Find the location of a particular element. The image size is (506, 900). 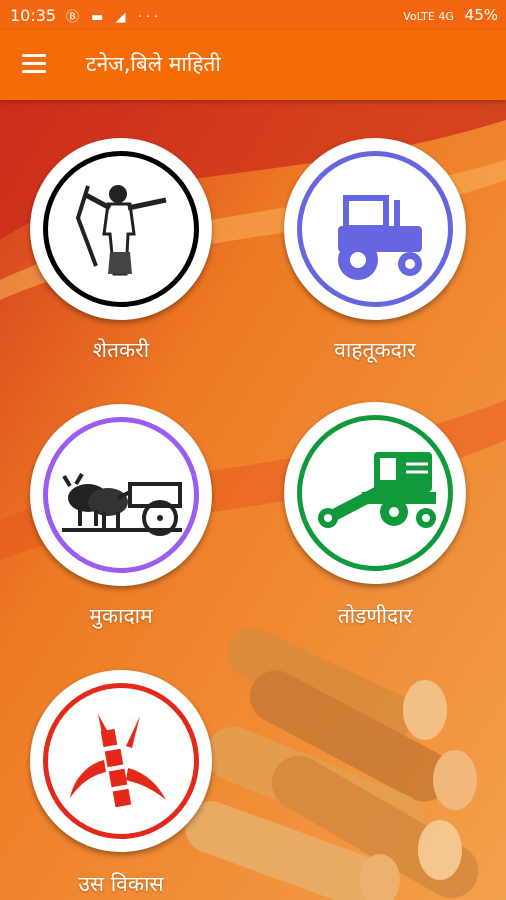

tile-label: उस विकास is located at coordinates (121, 884).